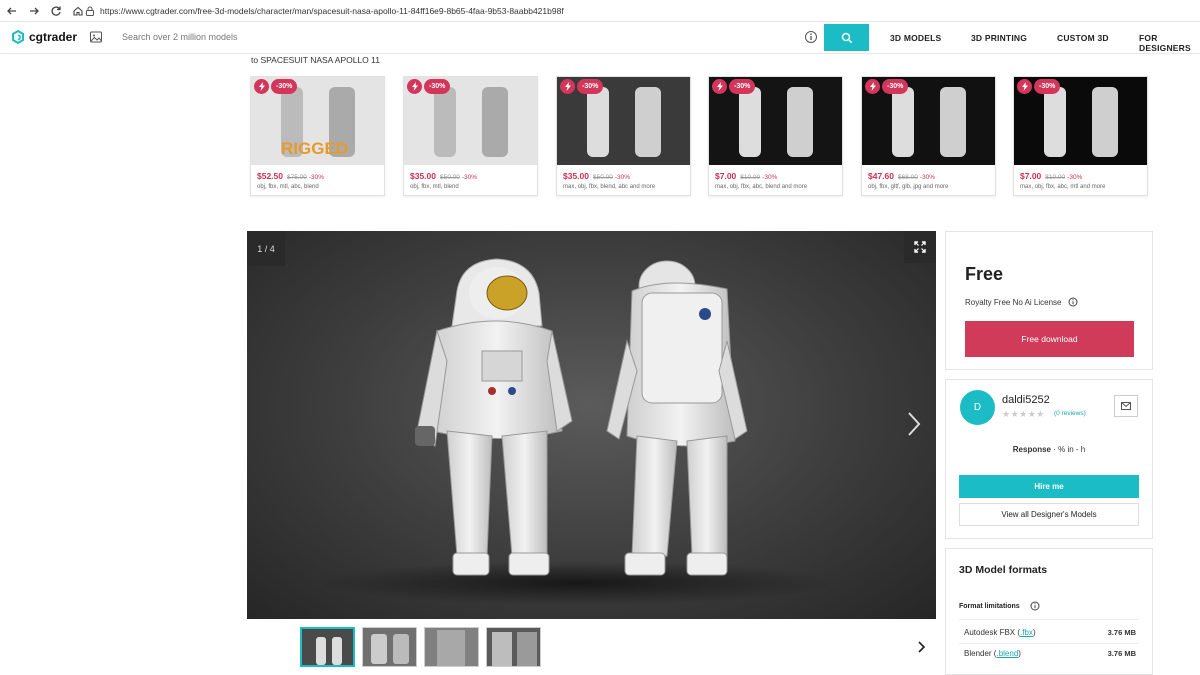 This screenshot has height=675, width=1200. What do you see at coordinates (609, 187) in the screenshot?
I see `formats-list: max, obj, fbx, blend, abc and more` at bounding box center [609, 187].